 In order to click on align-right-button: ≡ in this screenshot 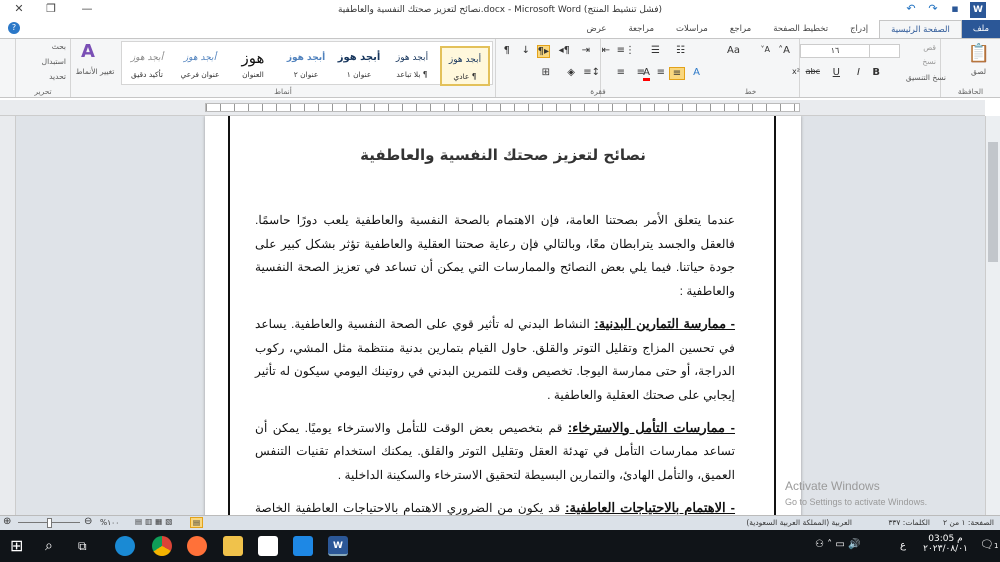, I will do `click(677, 73)`.